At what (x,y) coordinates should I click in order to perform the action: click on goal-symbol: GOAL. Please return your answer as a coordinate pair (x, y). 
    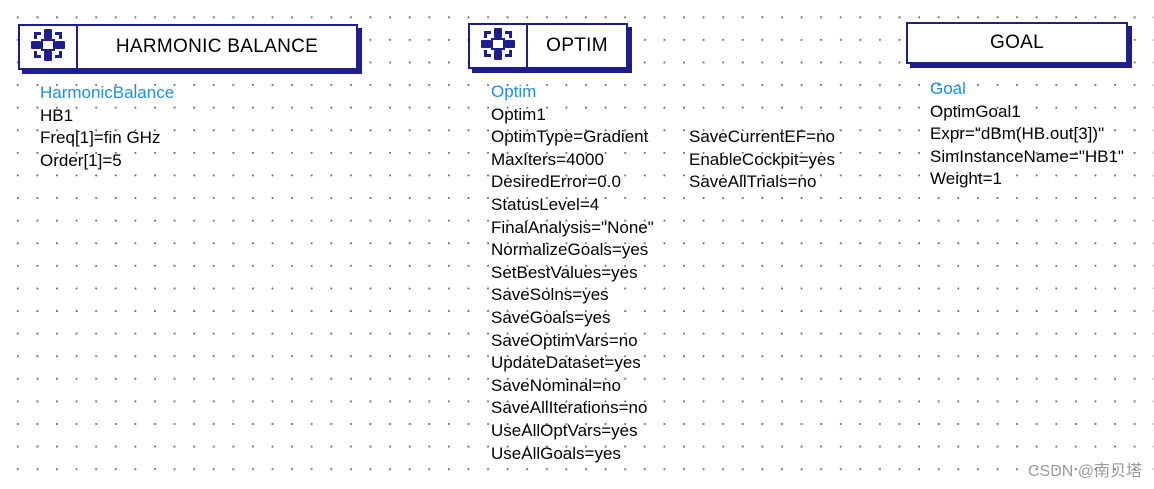
    Looking at the image, I should click on (1017, 43).